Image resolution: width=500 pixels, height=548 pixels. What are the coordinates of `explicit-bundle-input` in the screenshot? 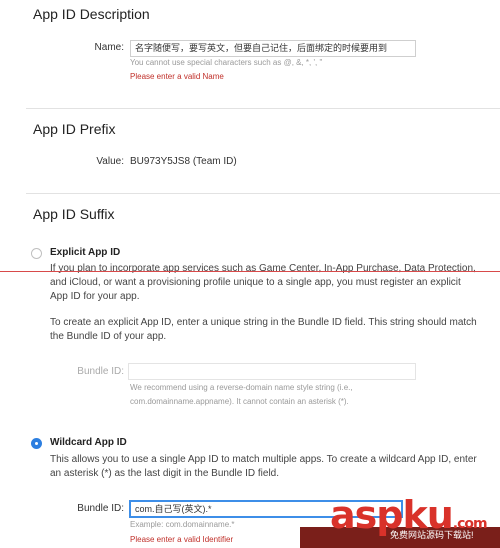 It's located at (272, 371).